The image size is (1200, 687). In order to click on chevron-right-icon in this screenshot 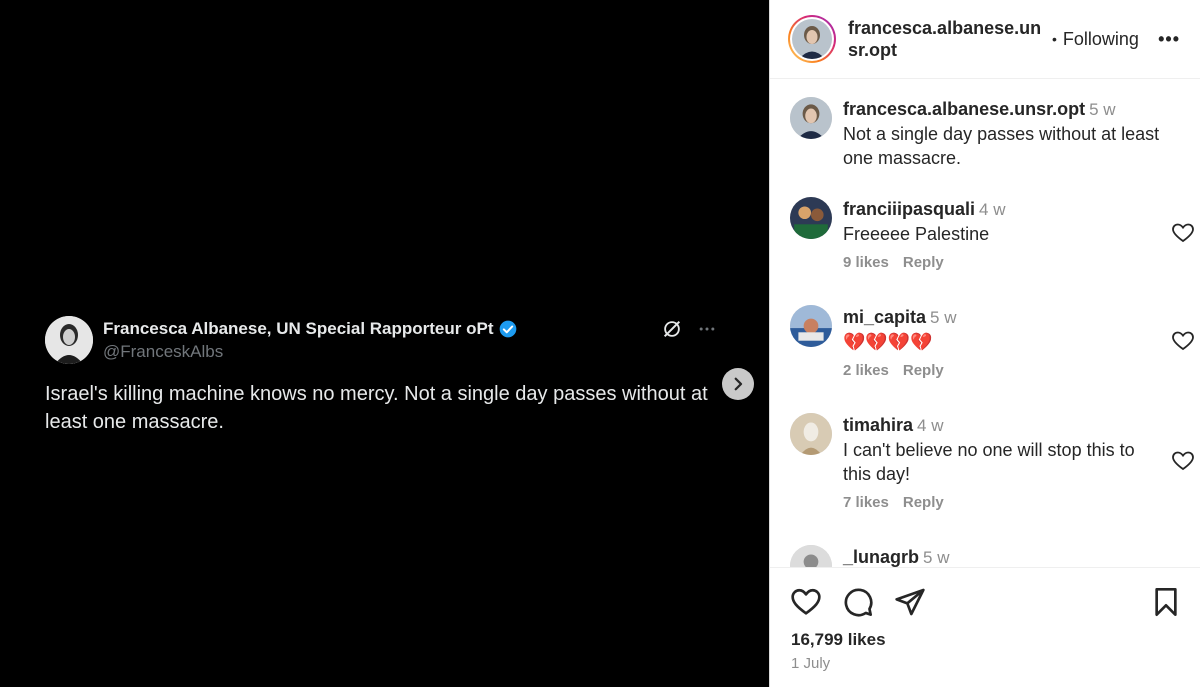, I will do `click(738, 384)`.